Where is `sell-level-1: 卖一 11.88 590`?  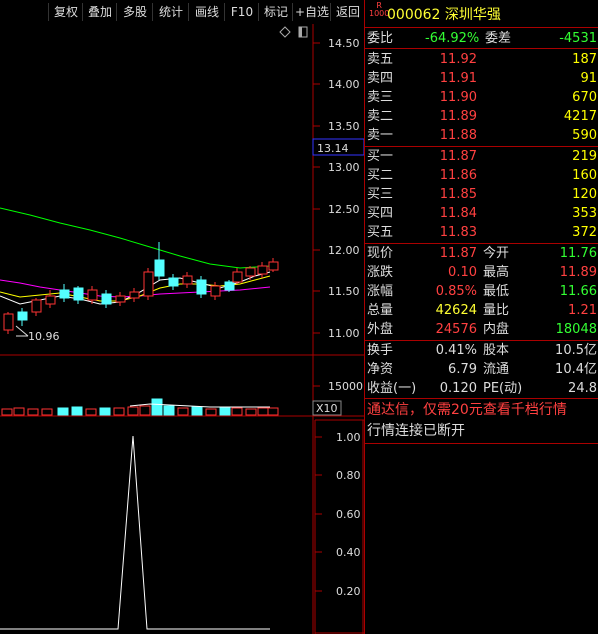
sell-level-1: 卖一 11.88 590 is located at coordinates (481, 135).